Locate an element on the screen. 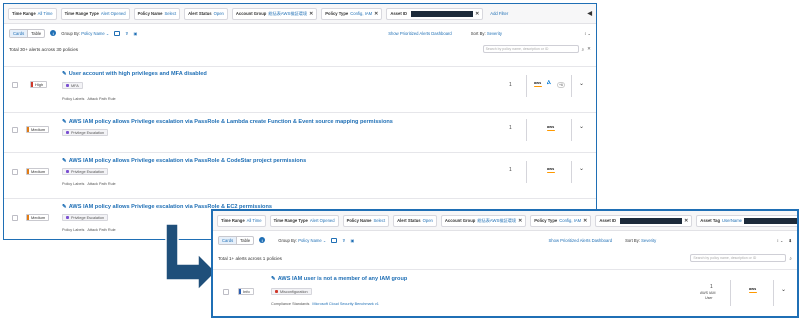  transition-arrow-icon is located at coordinates (191, 257).